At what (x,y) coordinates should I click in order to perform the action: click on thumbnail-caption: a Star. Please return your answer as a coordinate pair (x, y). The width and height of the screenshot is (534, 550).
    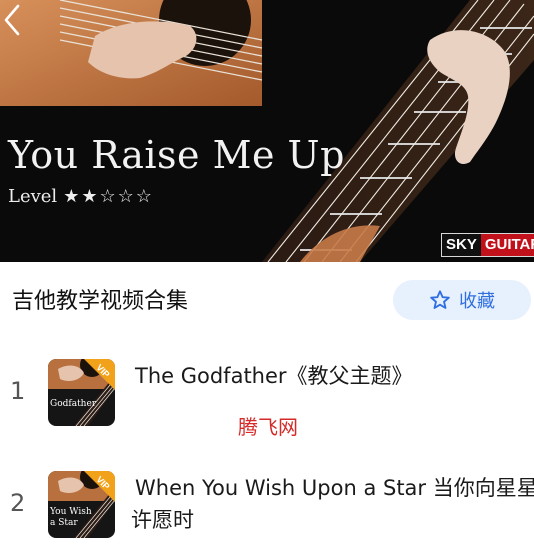
    Looking at the image, I should click on (64, 523).